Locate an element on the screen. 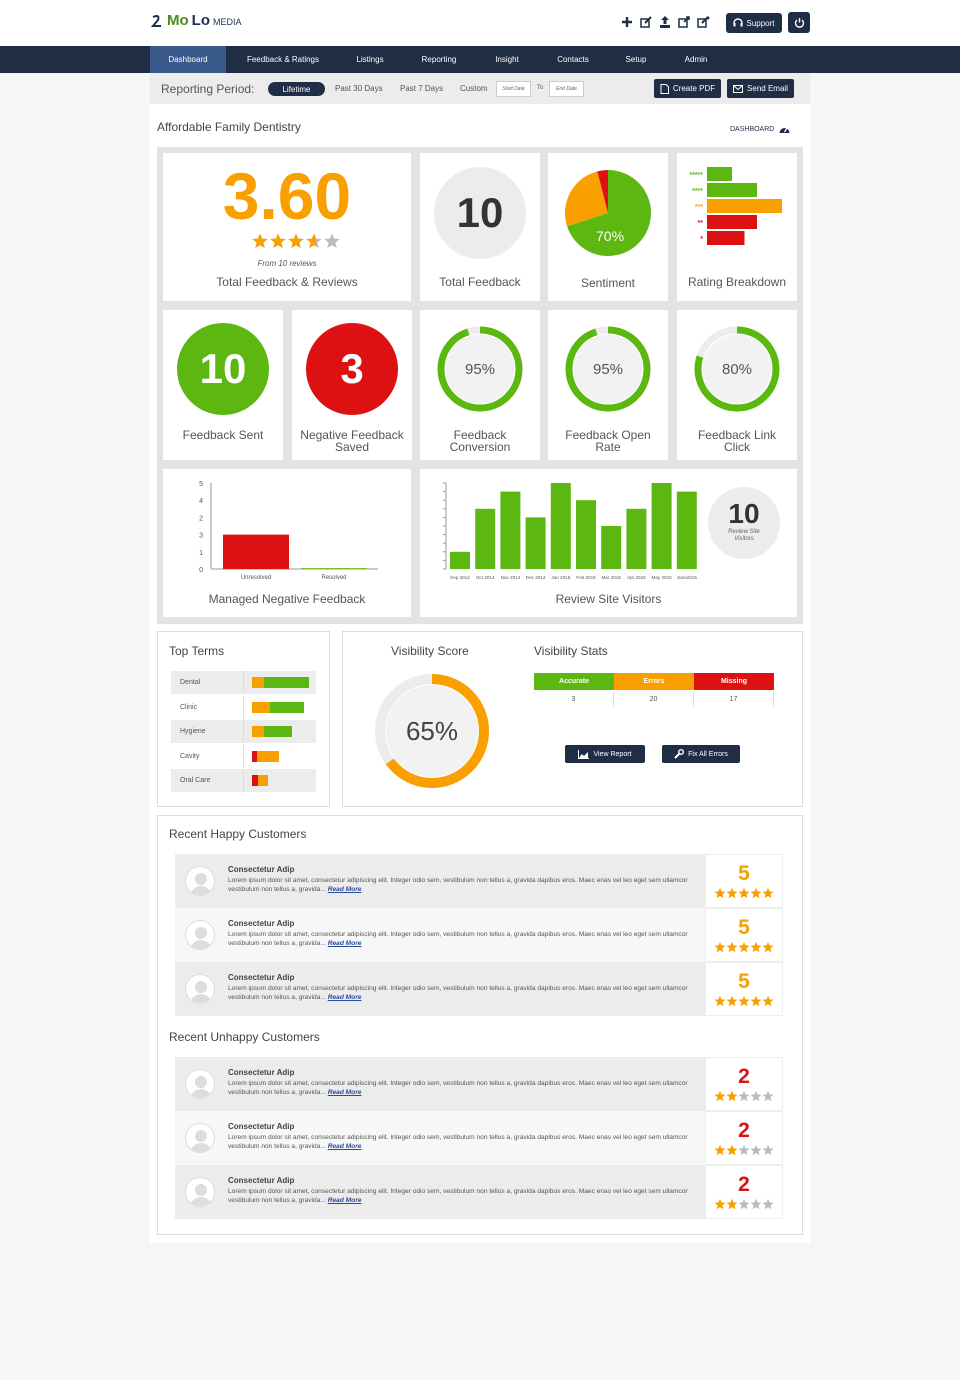  managed-negative-caption: Managed Negative Feedback is located at coordinates (287, 599).